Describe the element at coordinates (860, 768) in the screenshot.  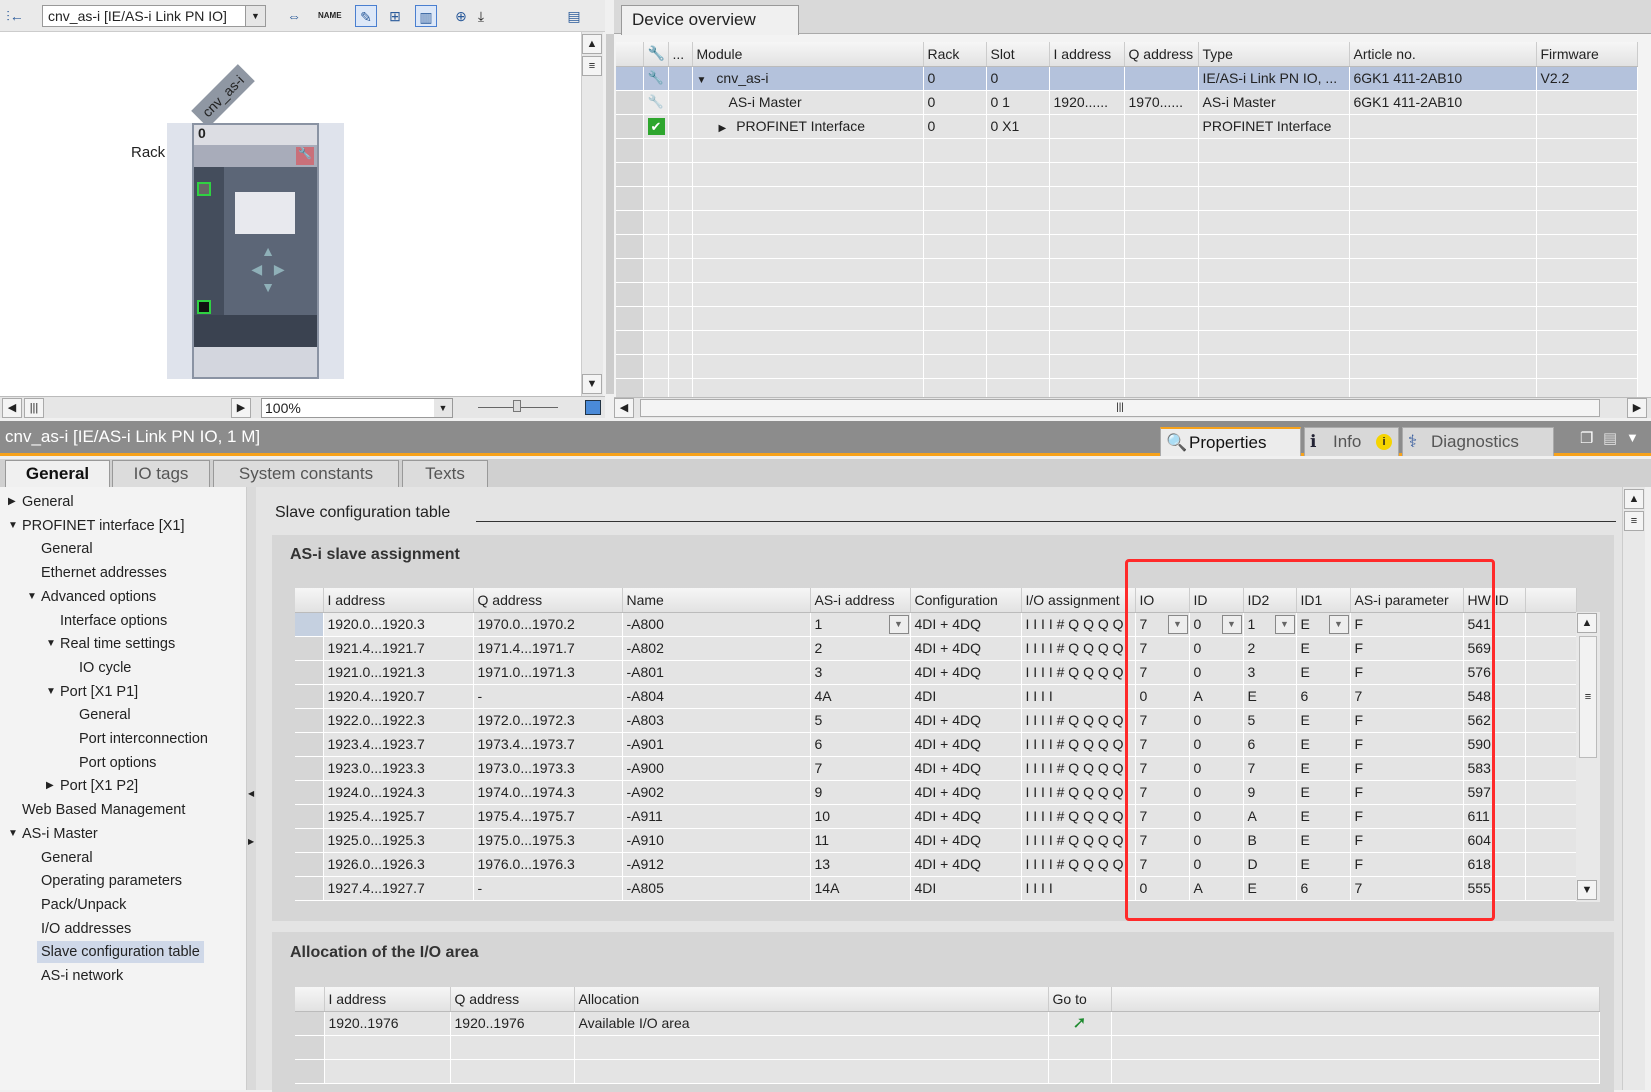
I see `cell: 7` at that location.